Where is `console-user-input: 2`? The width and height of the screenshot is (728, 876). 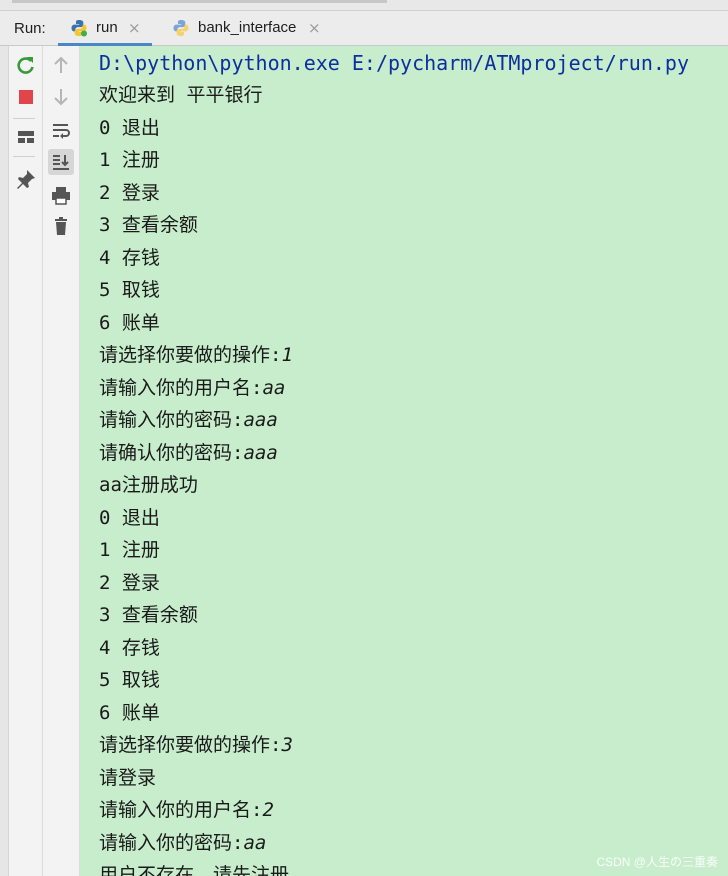 console-user-input: 2 is located at coordinates (268, 810).